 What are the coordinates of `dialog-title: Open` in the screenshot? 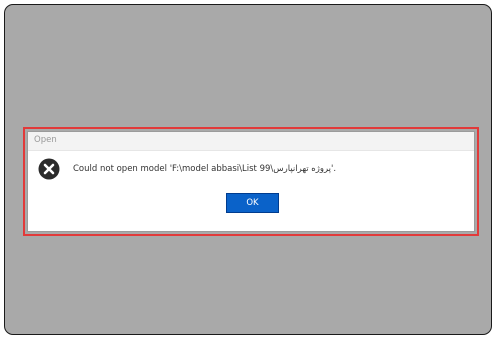 It's located at (45, 140).